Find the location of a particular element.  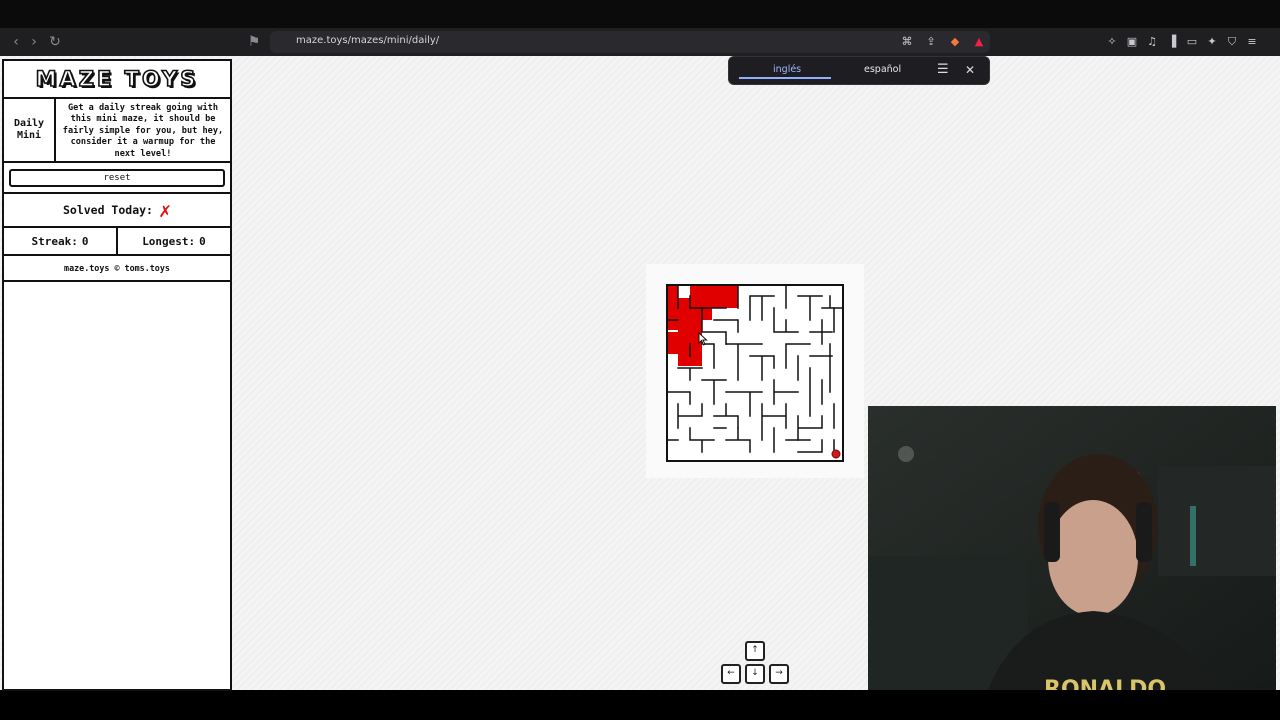

sidebar-icon: ▐ is located at coordinates (1172, 42).